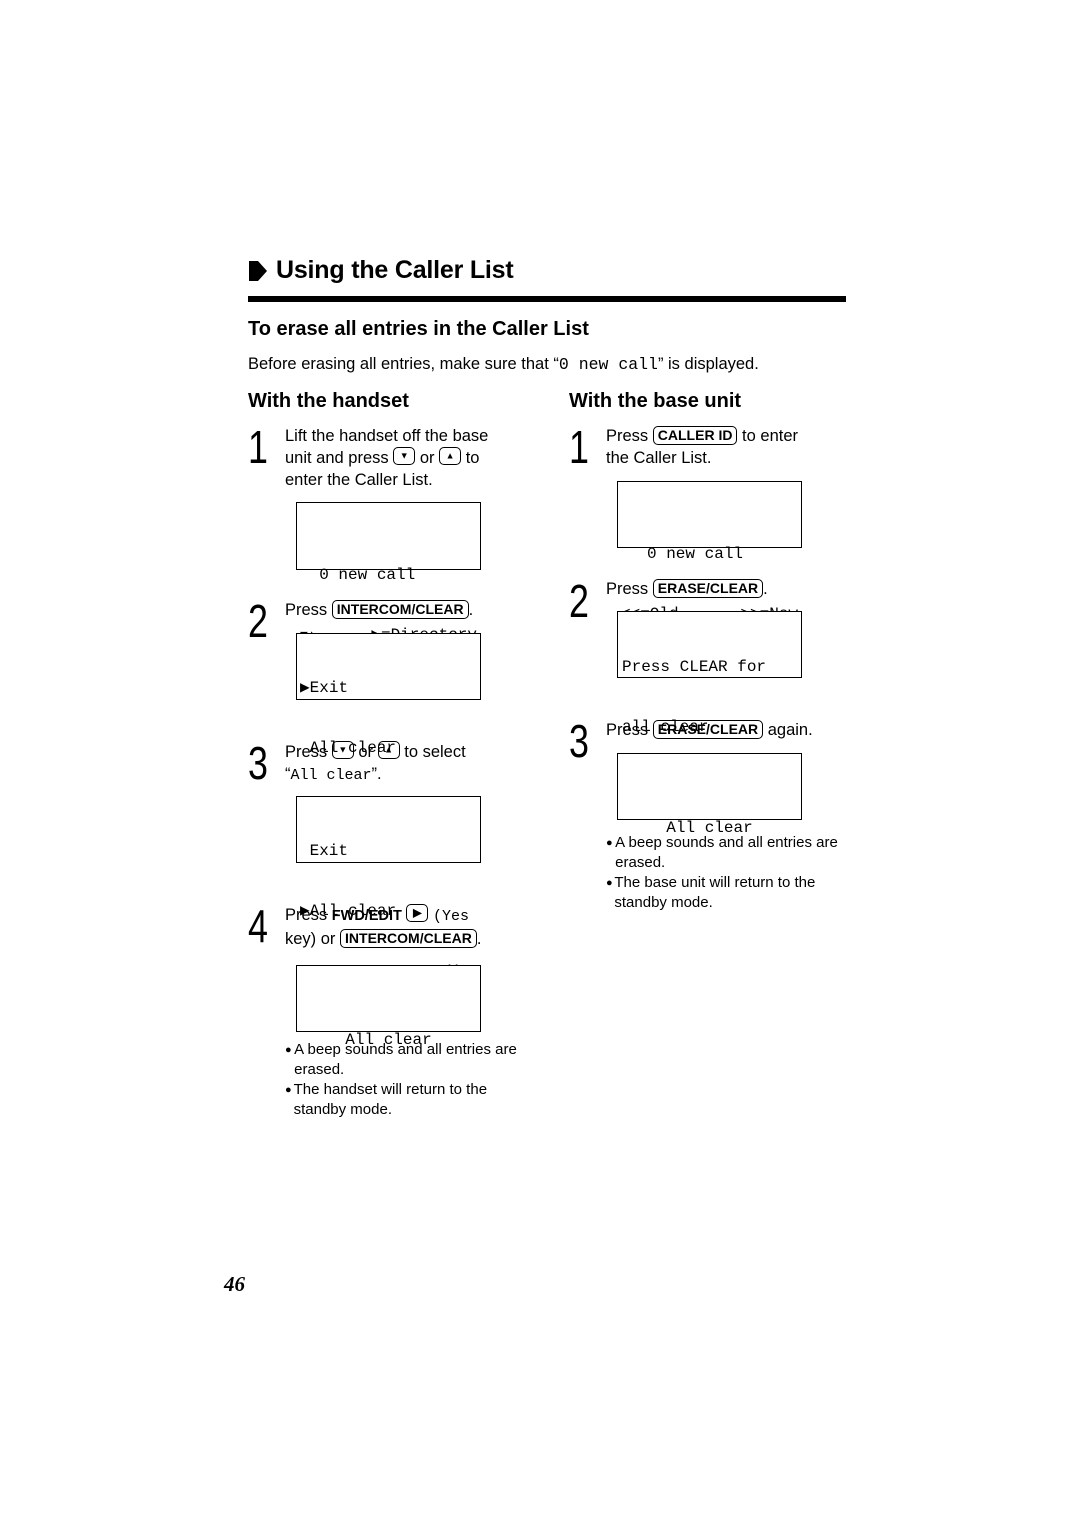  Describe the element at coordinates (472, 458) in the screenshot. I see `step-text-fragment: to` at that location.